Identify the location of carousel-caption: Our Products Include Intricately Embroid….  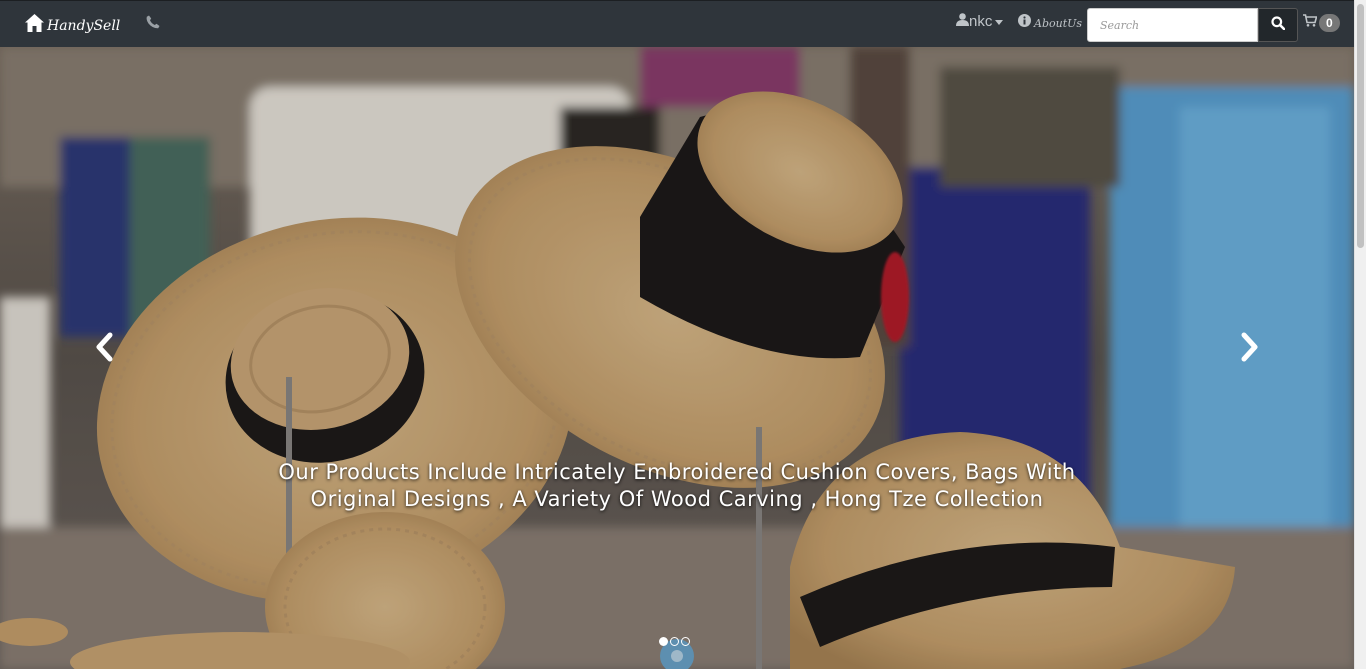
(677, 485).